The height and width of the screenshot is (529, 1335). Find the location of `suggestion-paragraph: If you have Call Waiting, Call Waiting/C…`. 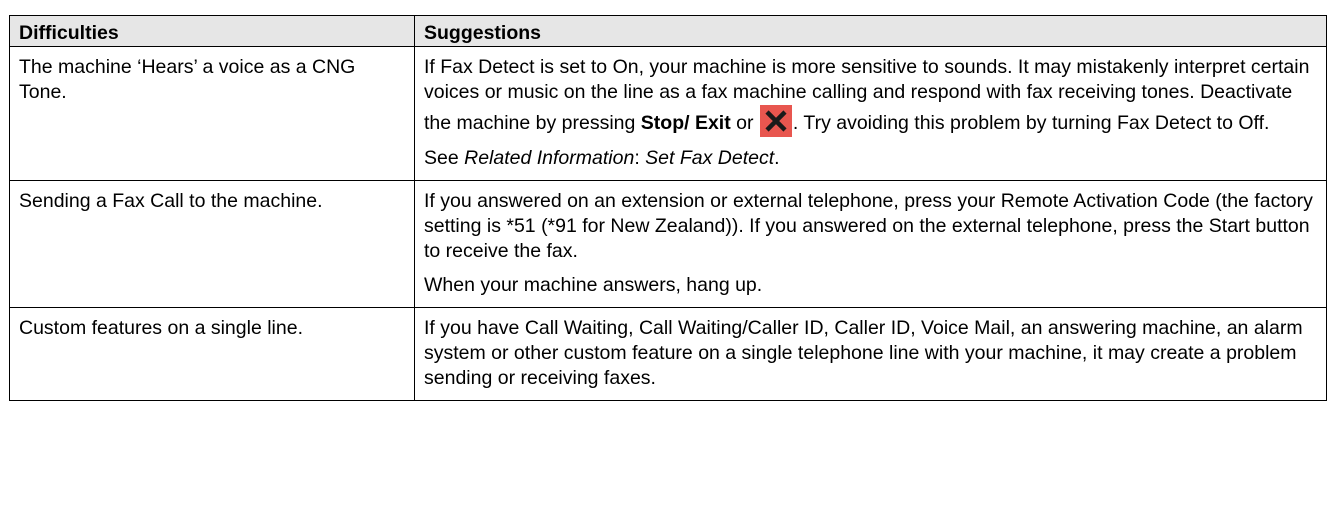

suggestion-paragraph: If you have Call Waiting, Call Waiting/C… is located at coordinates (863, 353).